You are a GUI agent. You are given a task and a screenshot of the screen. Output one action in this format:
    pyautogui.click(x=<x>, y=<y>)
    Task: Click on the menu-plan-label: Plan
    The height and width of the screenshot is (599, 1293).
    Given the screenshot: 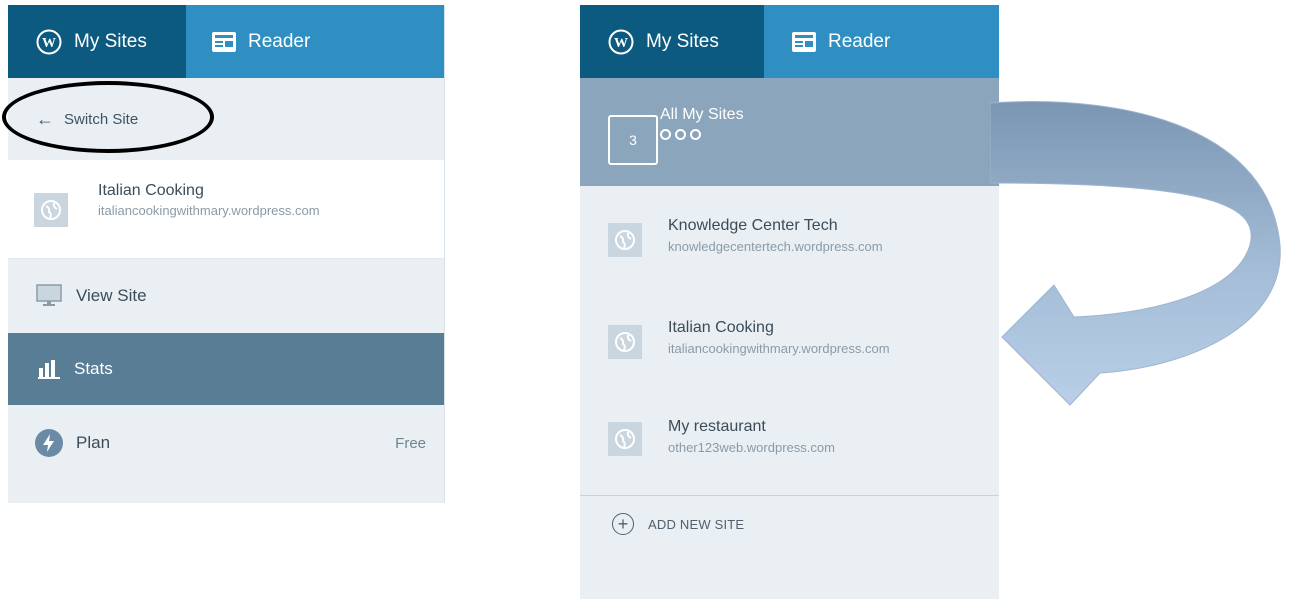 What is the action you would take?
    pyautogui.click(x=93, y=442)
    